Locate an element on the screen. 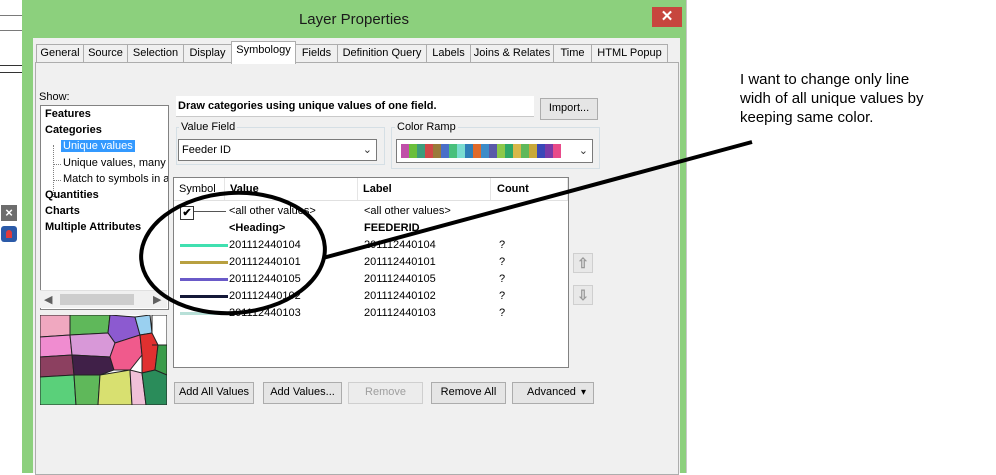  remove-all-button: Remove All is located at coordinates (468, 393).